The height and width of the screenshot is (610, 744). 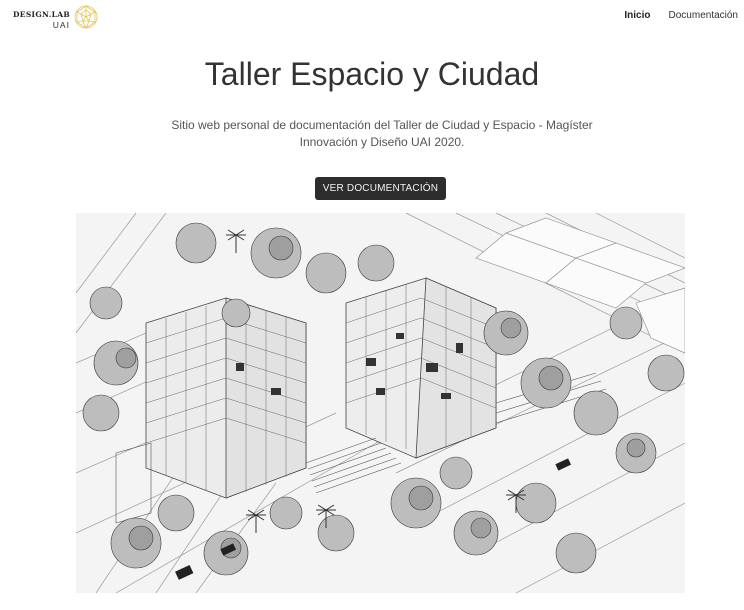 I want to click on geodesic-sphere-icon, so click(x=86, y=19).